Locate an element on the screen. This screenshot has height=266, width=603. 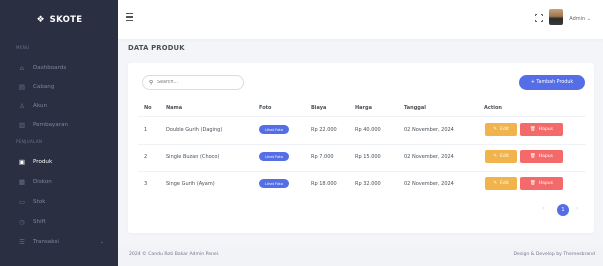
cell-no: 1 is located at coordinates (146, 130).